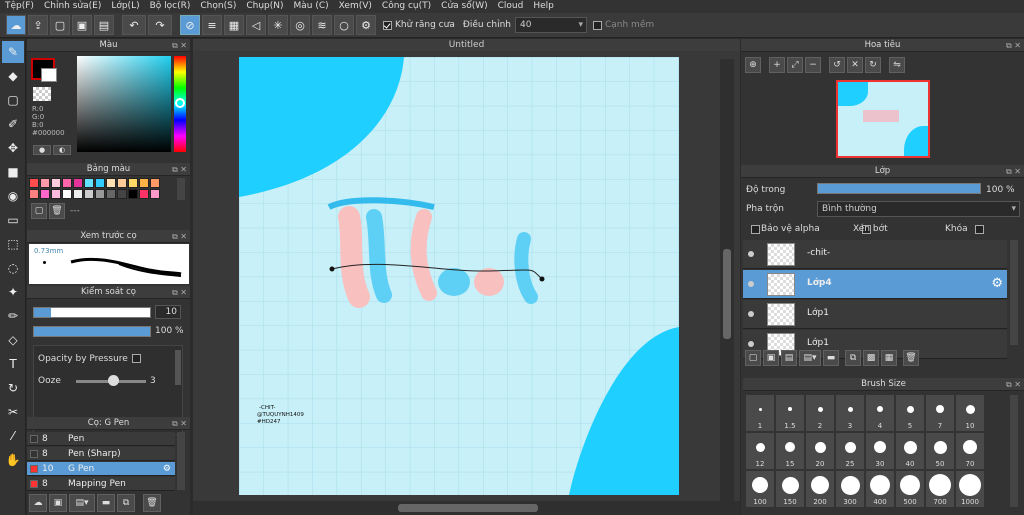 The image size is (1024, 515). What do you see at coordinates (727, 294) in the screenshot?
I see `vertical-scroll-thumb` at bounding box center [727, 294].